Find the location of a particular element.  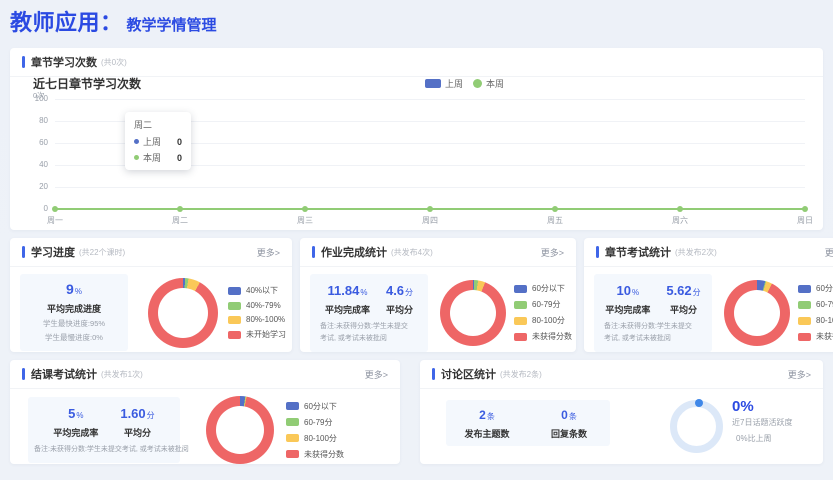

legend-item: 未开始学习 is located at coordinates (257, 334).